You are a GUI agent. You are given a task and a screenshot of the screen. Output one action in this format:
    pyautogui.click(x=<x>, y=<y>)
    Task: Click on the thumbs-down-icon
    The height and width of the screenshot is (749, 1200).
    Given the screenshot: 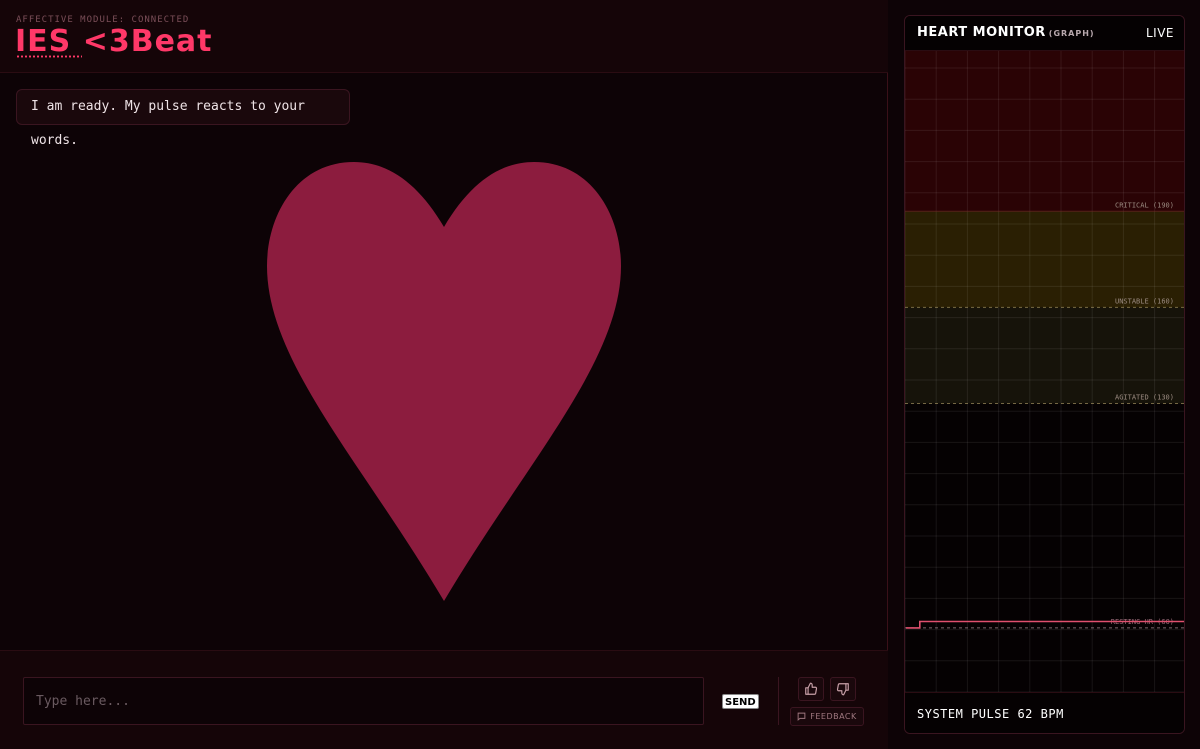 What is the action you would take?
    pyautogui.click(x=842, y=689)
    